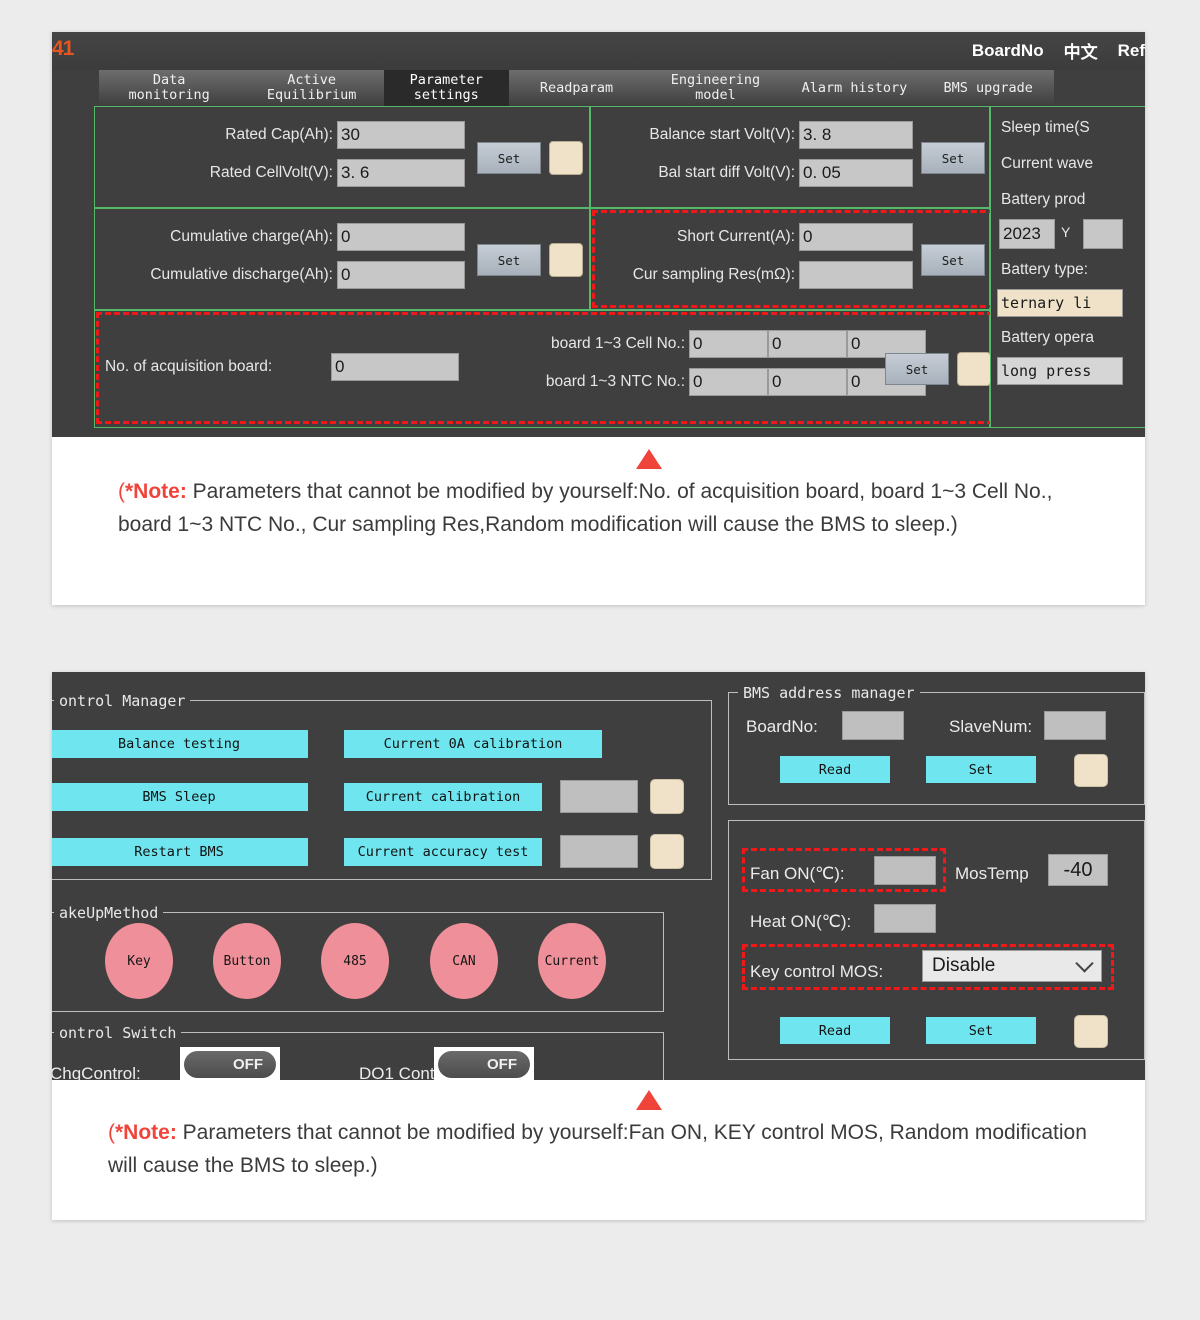 This screenshot has height=1320, width=1200. Describe the element at coordinates (856, 173) in the screenshot. I see `input-bal-start-diff-volt: 0. 05` at that location.